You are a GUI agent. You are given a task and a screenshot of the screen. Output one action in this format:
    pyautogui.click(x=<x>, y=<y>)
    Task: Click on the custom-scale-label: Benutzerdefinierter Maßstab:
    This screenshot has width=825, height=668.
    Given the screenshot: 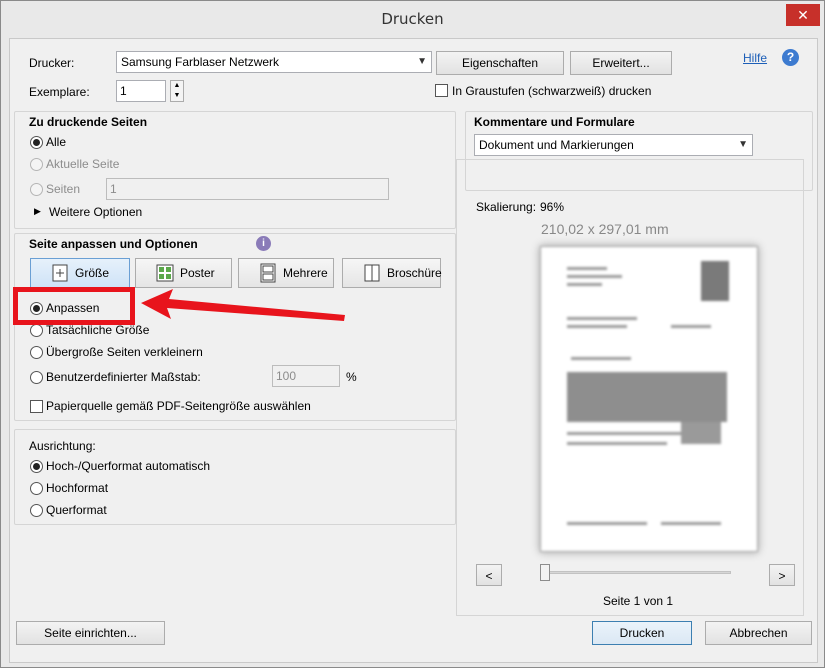 What is the action you would take?
    pyautogui.click(x=123, y=377)
    